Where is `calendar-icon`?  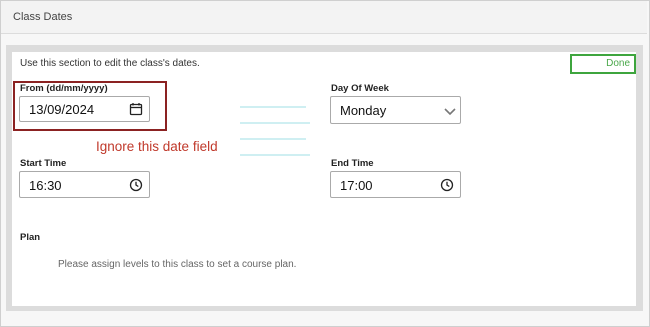
calendar-icon is located at coordinates (136, 109).